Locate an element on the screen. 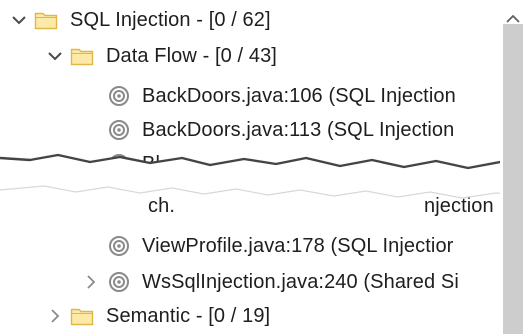 The height and width of the screenshot is (334, 526). tree-item-label: BackDoors.java:113 (SQL Injection is located at coordinates (298, 129).